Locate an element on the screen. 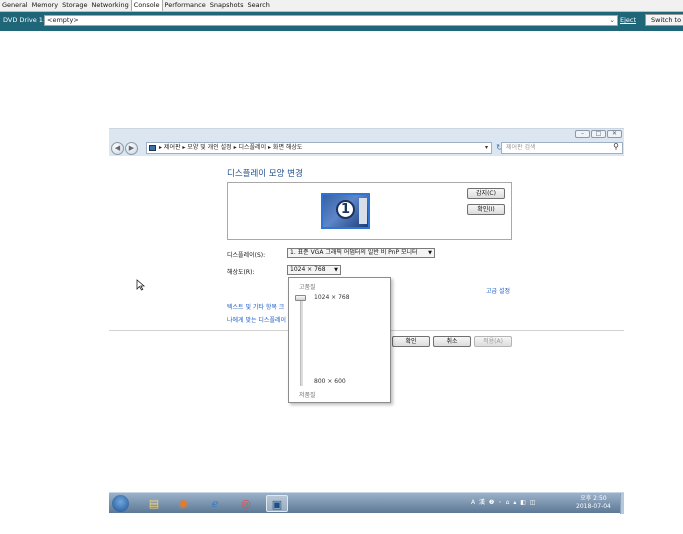 This screenshot has width=683, height=534. dvd-drive-value: <empty> is located at coordinates (63, 20).